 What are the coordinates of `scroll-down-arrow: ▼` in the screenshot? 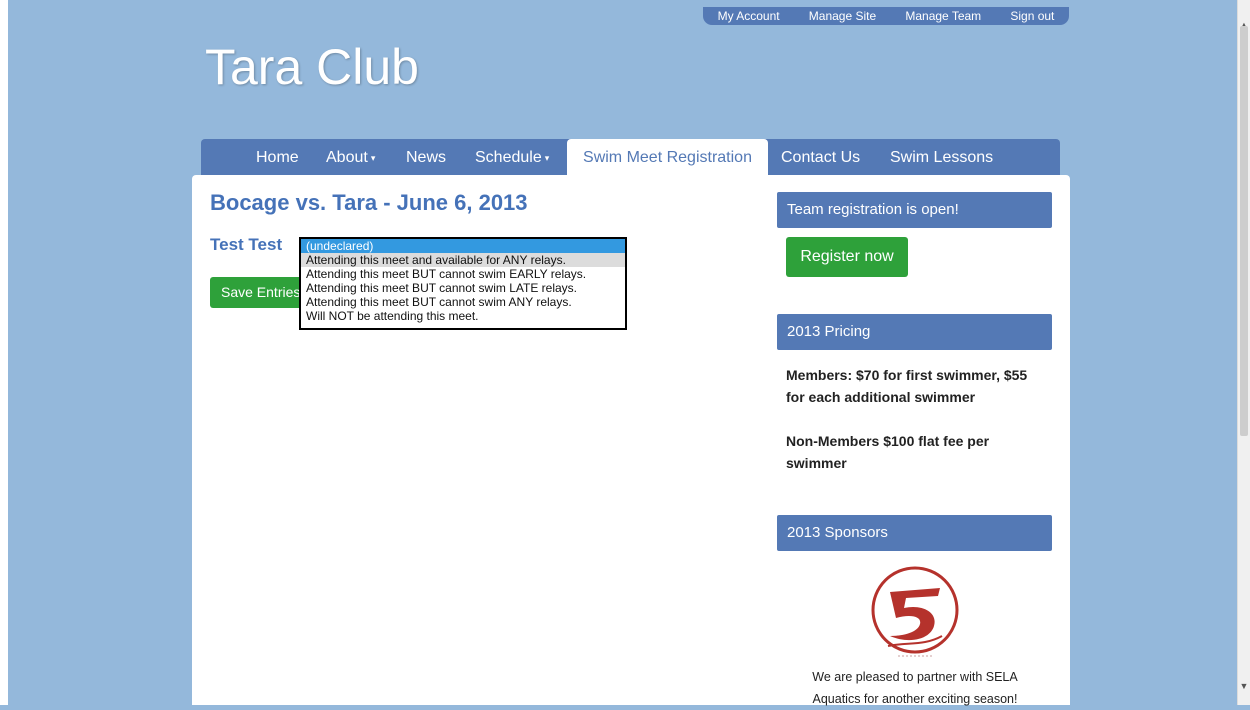 It's located at (1244, 686).